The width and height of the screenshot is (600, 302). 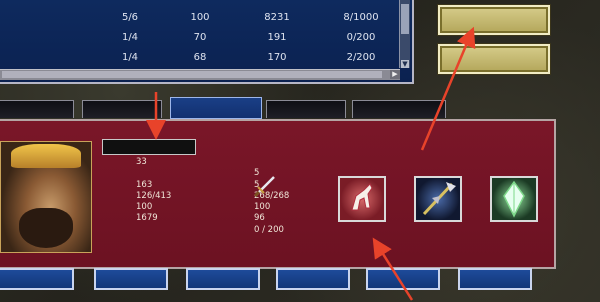 I want to click on vertical-scrollbar: ▼, so click(x=404, y=34).